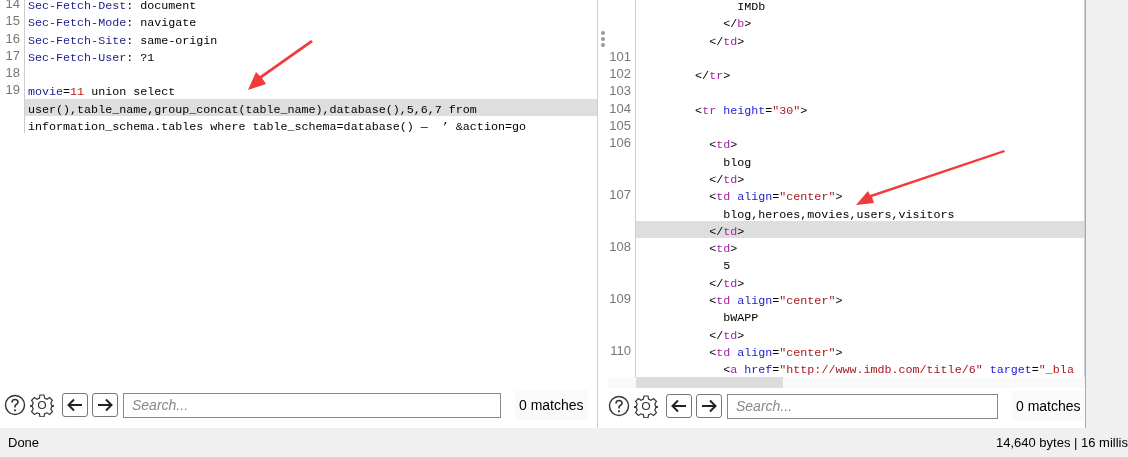 This screenshot has width=1128, height=457. I want to click on line-number: 103, so click(620, 91).